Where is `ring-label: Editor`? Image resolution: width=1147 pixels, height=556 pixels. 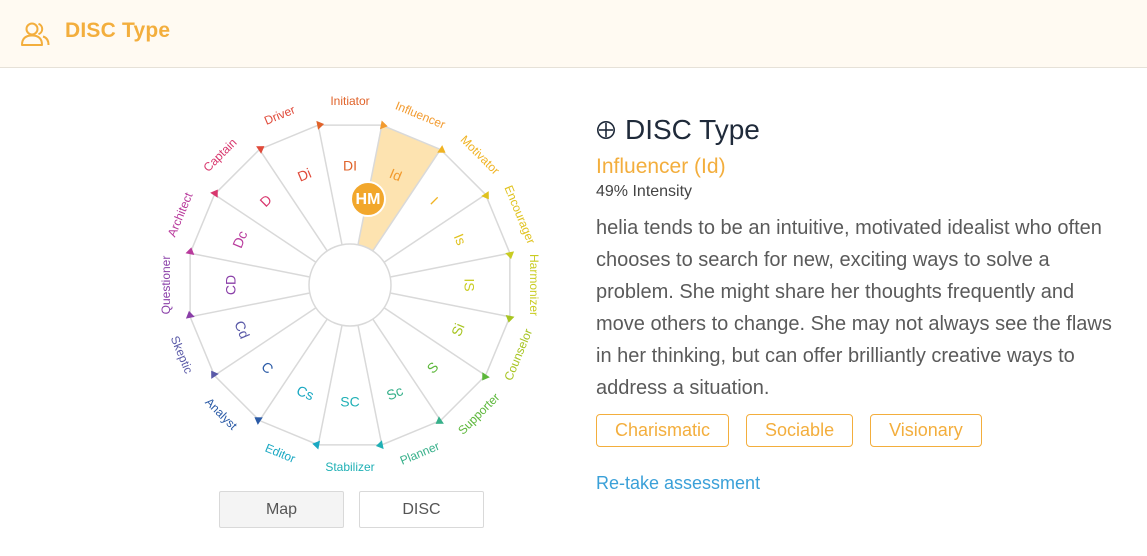
ring-label: Editor is located at coordinates (280, 453).